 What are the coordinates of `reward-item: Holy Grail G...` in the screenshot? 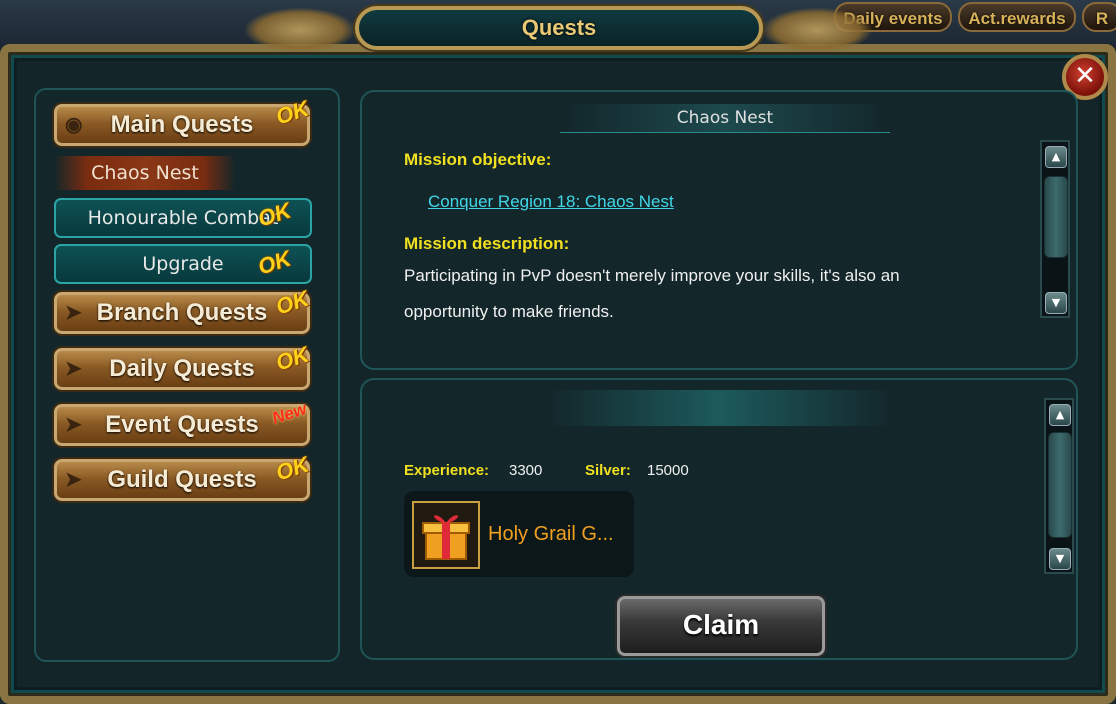 It's located at (519, 534).